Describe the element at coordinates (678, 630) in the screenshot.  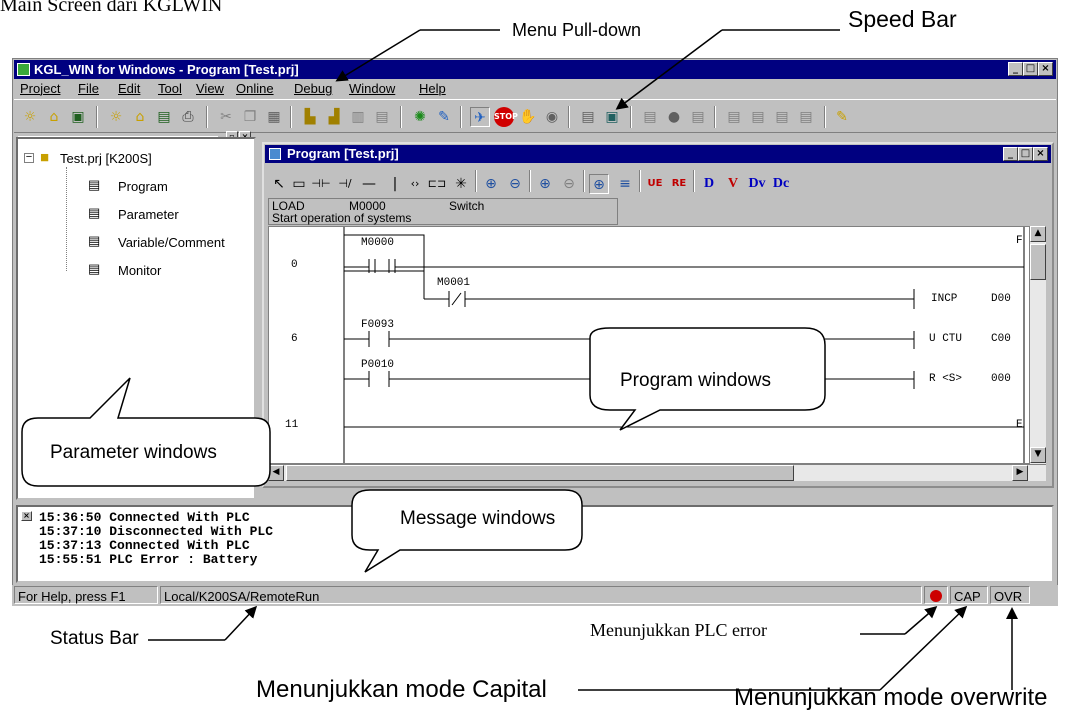
I see `callout-plc-error: Menunjukkan PLC error` at that location.